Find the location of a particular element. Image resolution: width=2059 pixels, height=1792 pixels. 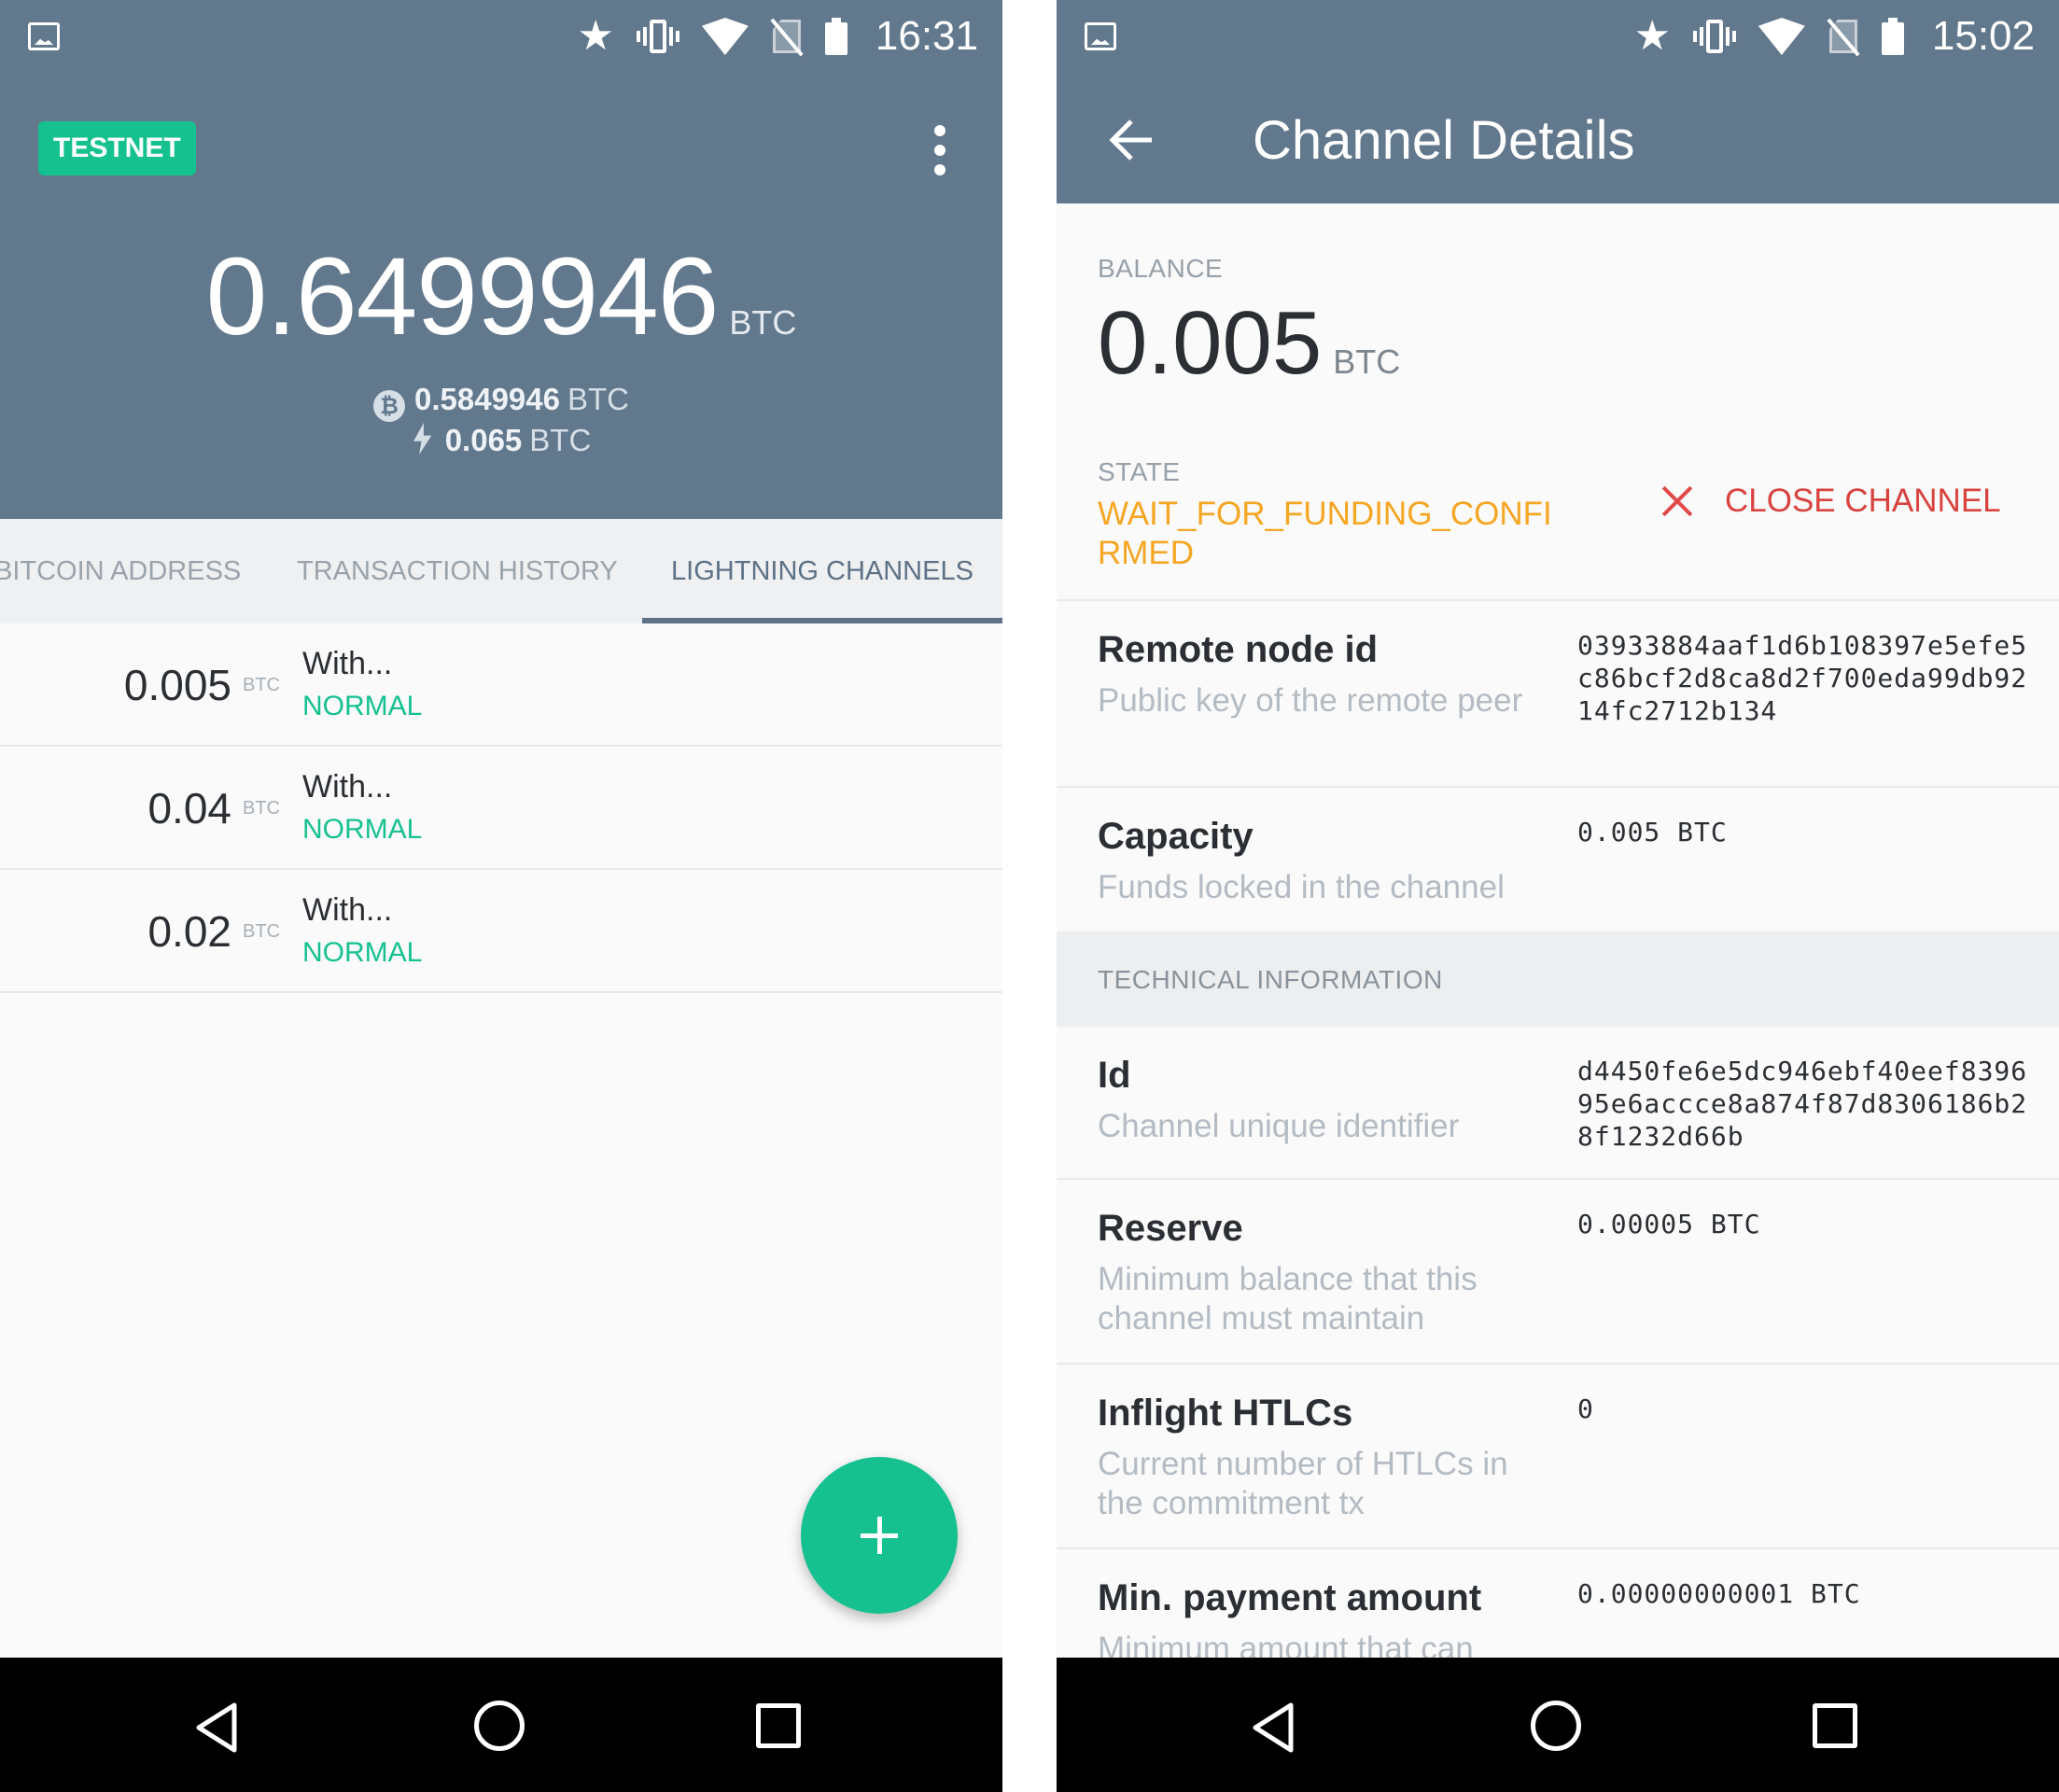

add-channel-button is located at coordinates (879, 1535).